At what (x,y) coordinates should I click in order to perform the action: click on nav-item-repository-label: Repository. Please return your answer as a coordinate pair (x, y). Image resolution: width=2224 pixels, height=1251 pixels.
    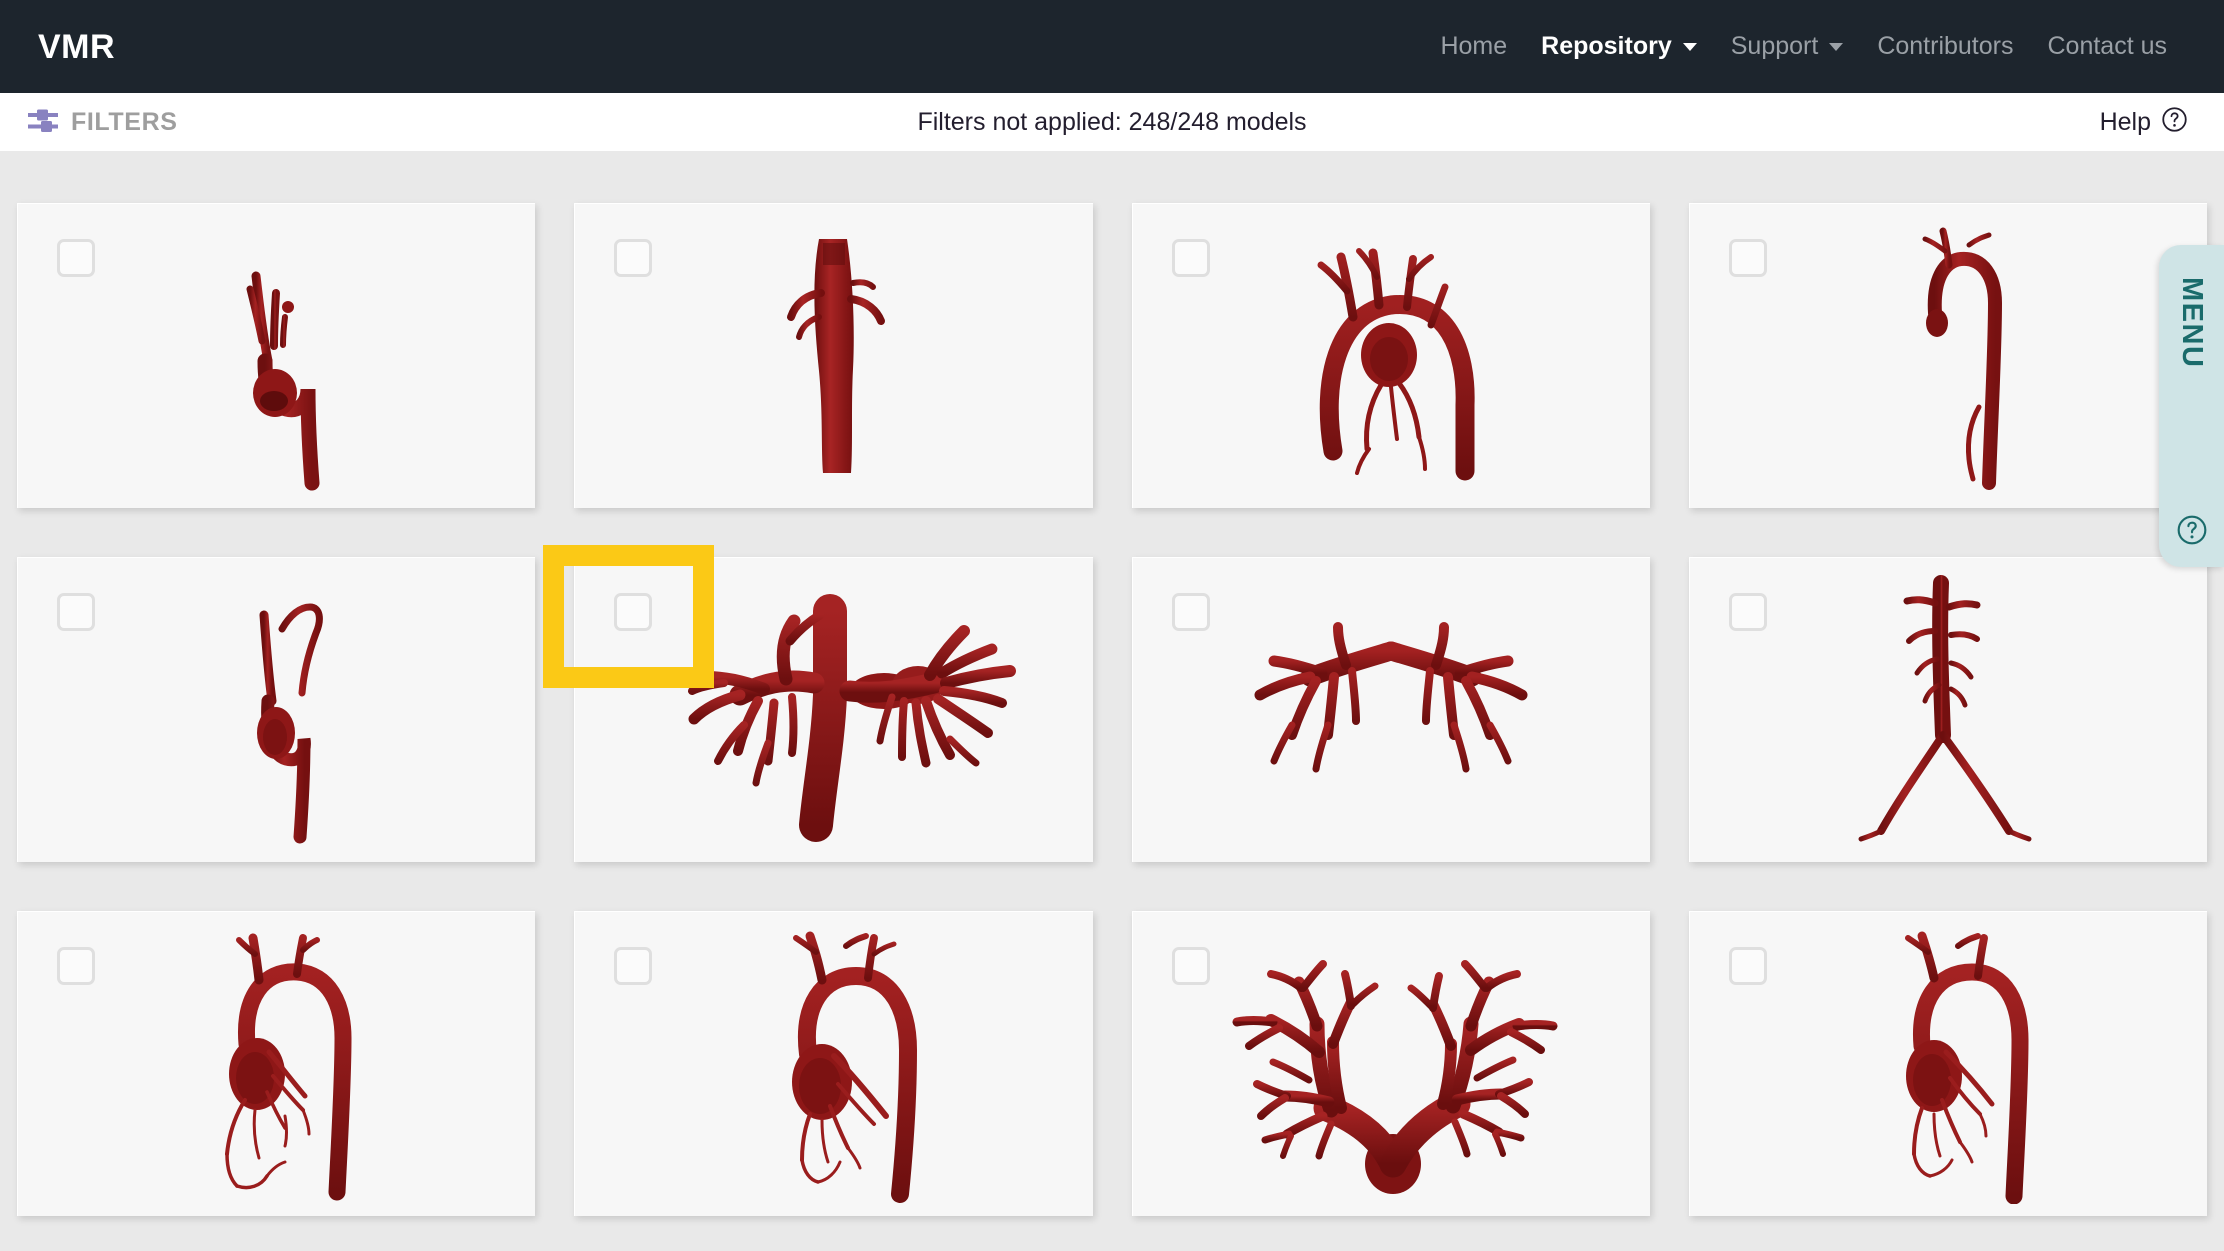
    Looking at the image, I should click on (1606, 46).